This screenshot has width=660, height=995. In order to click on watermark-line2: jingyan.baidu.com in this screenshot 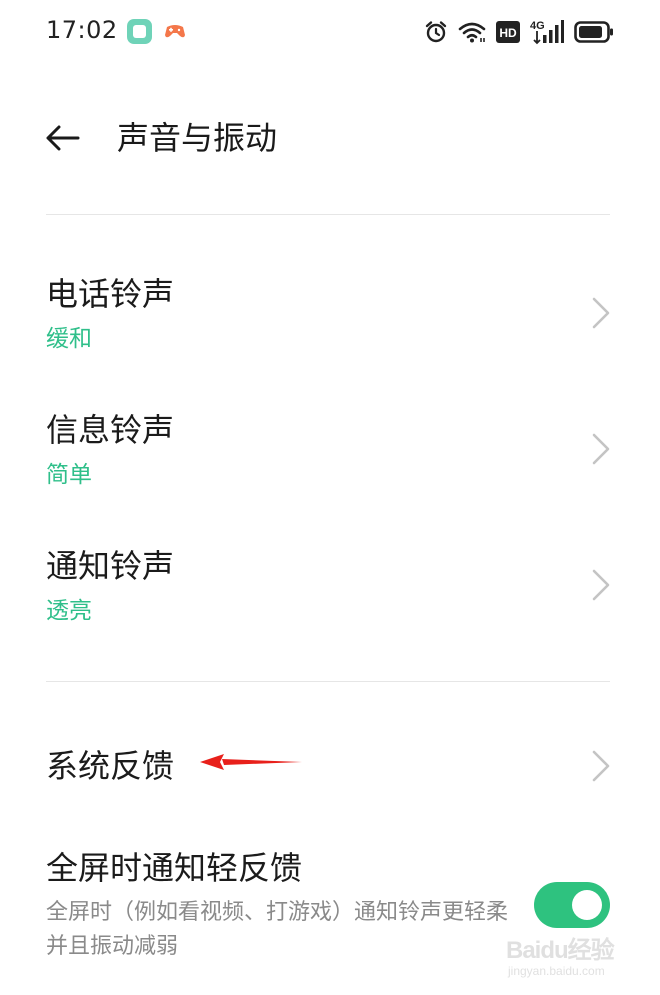, I will do `click(556, 971)`.